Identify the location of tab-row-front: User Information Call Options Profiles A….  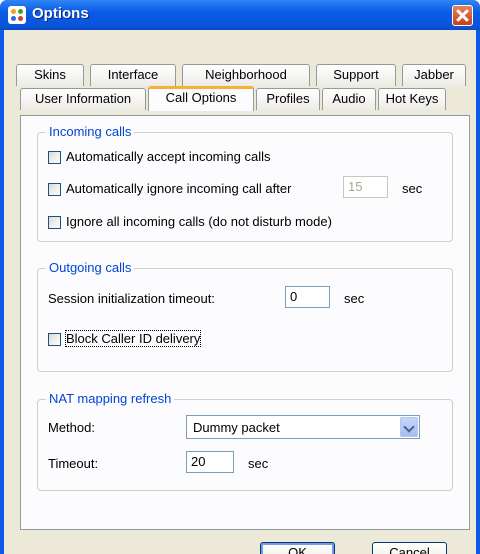
(245, 98).